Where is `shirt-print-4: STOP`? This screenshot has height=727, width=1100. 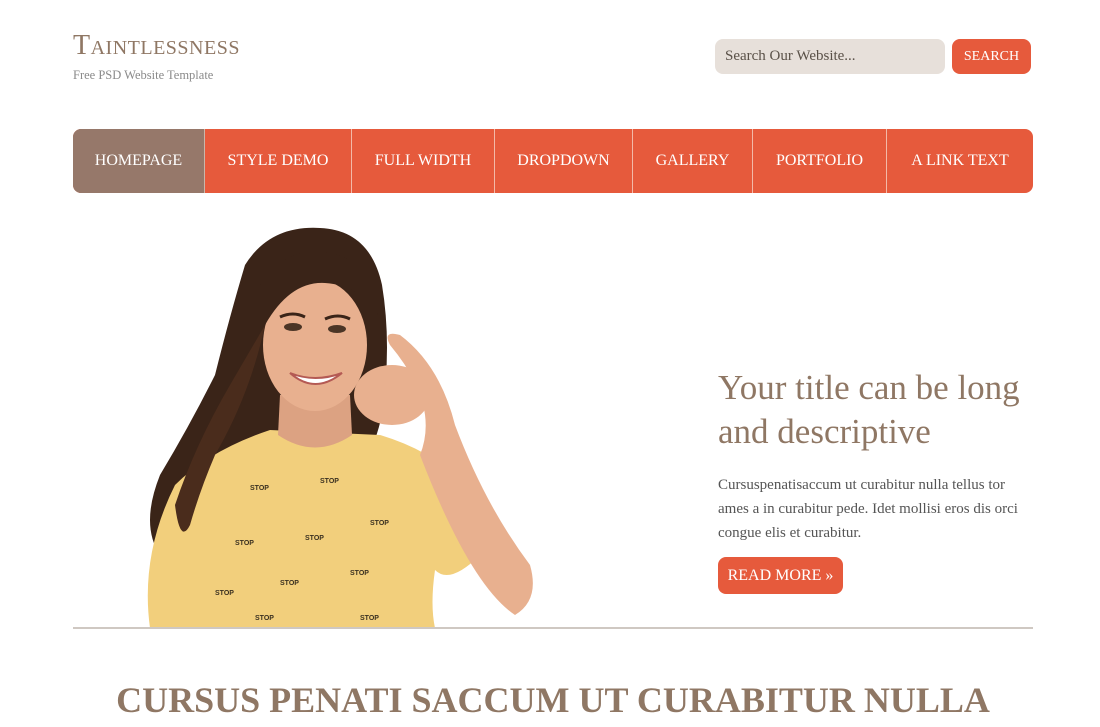 shirt-print-4: STOP is located at coordinates (244, 543).